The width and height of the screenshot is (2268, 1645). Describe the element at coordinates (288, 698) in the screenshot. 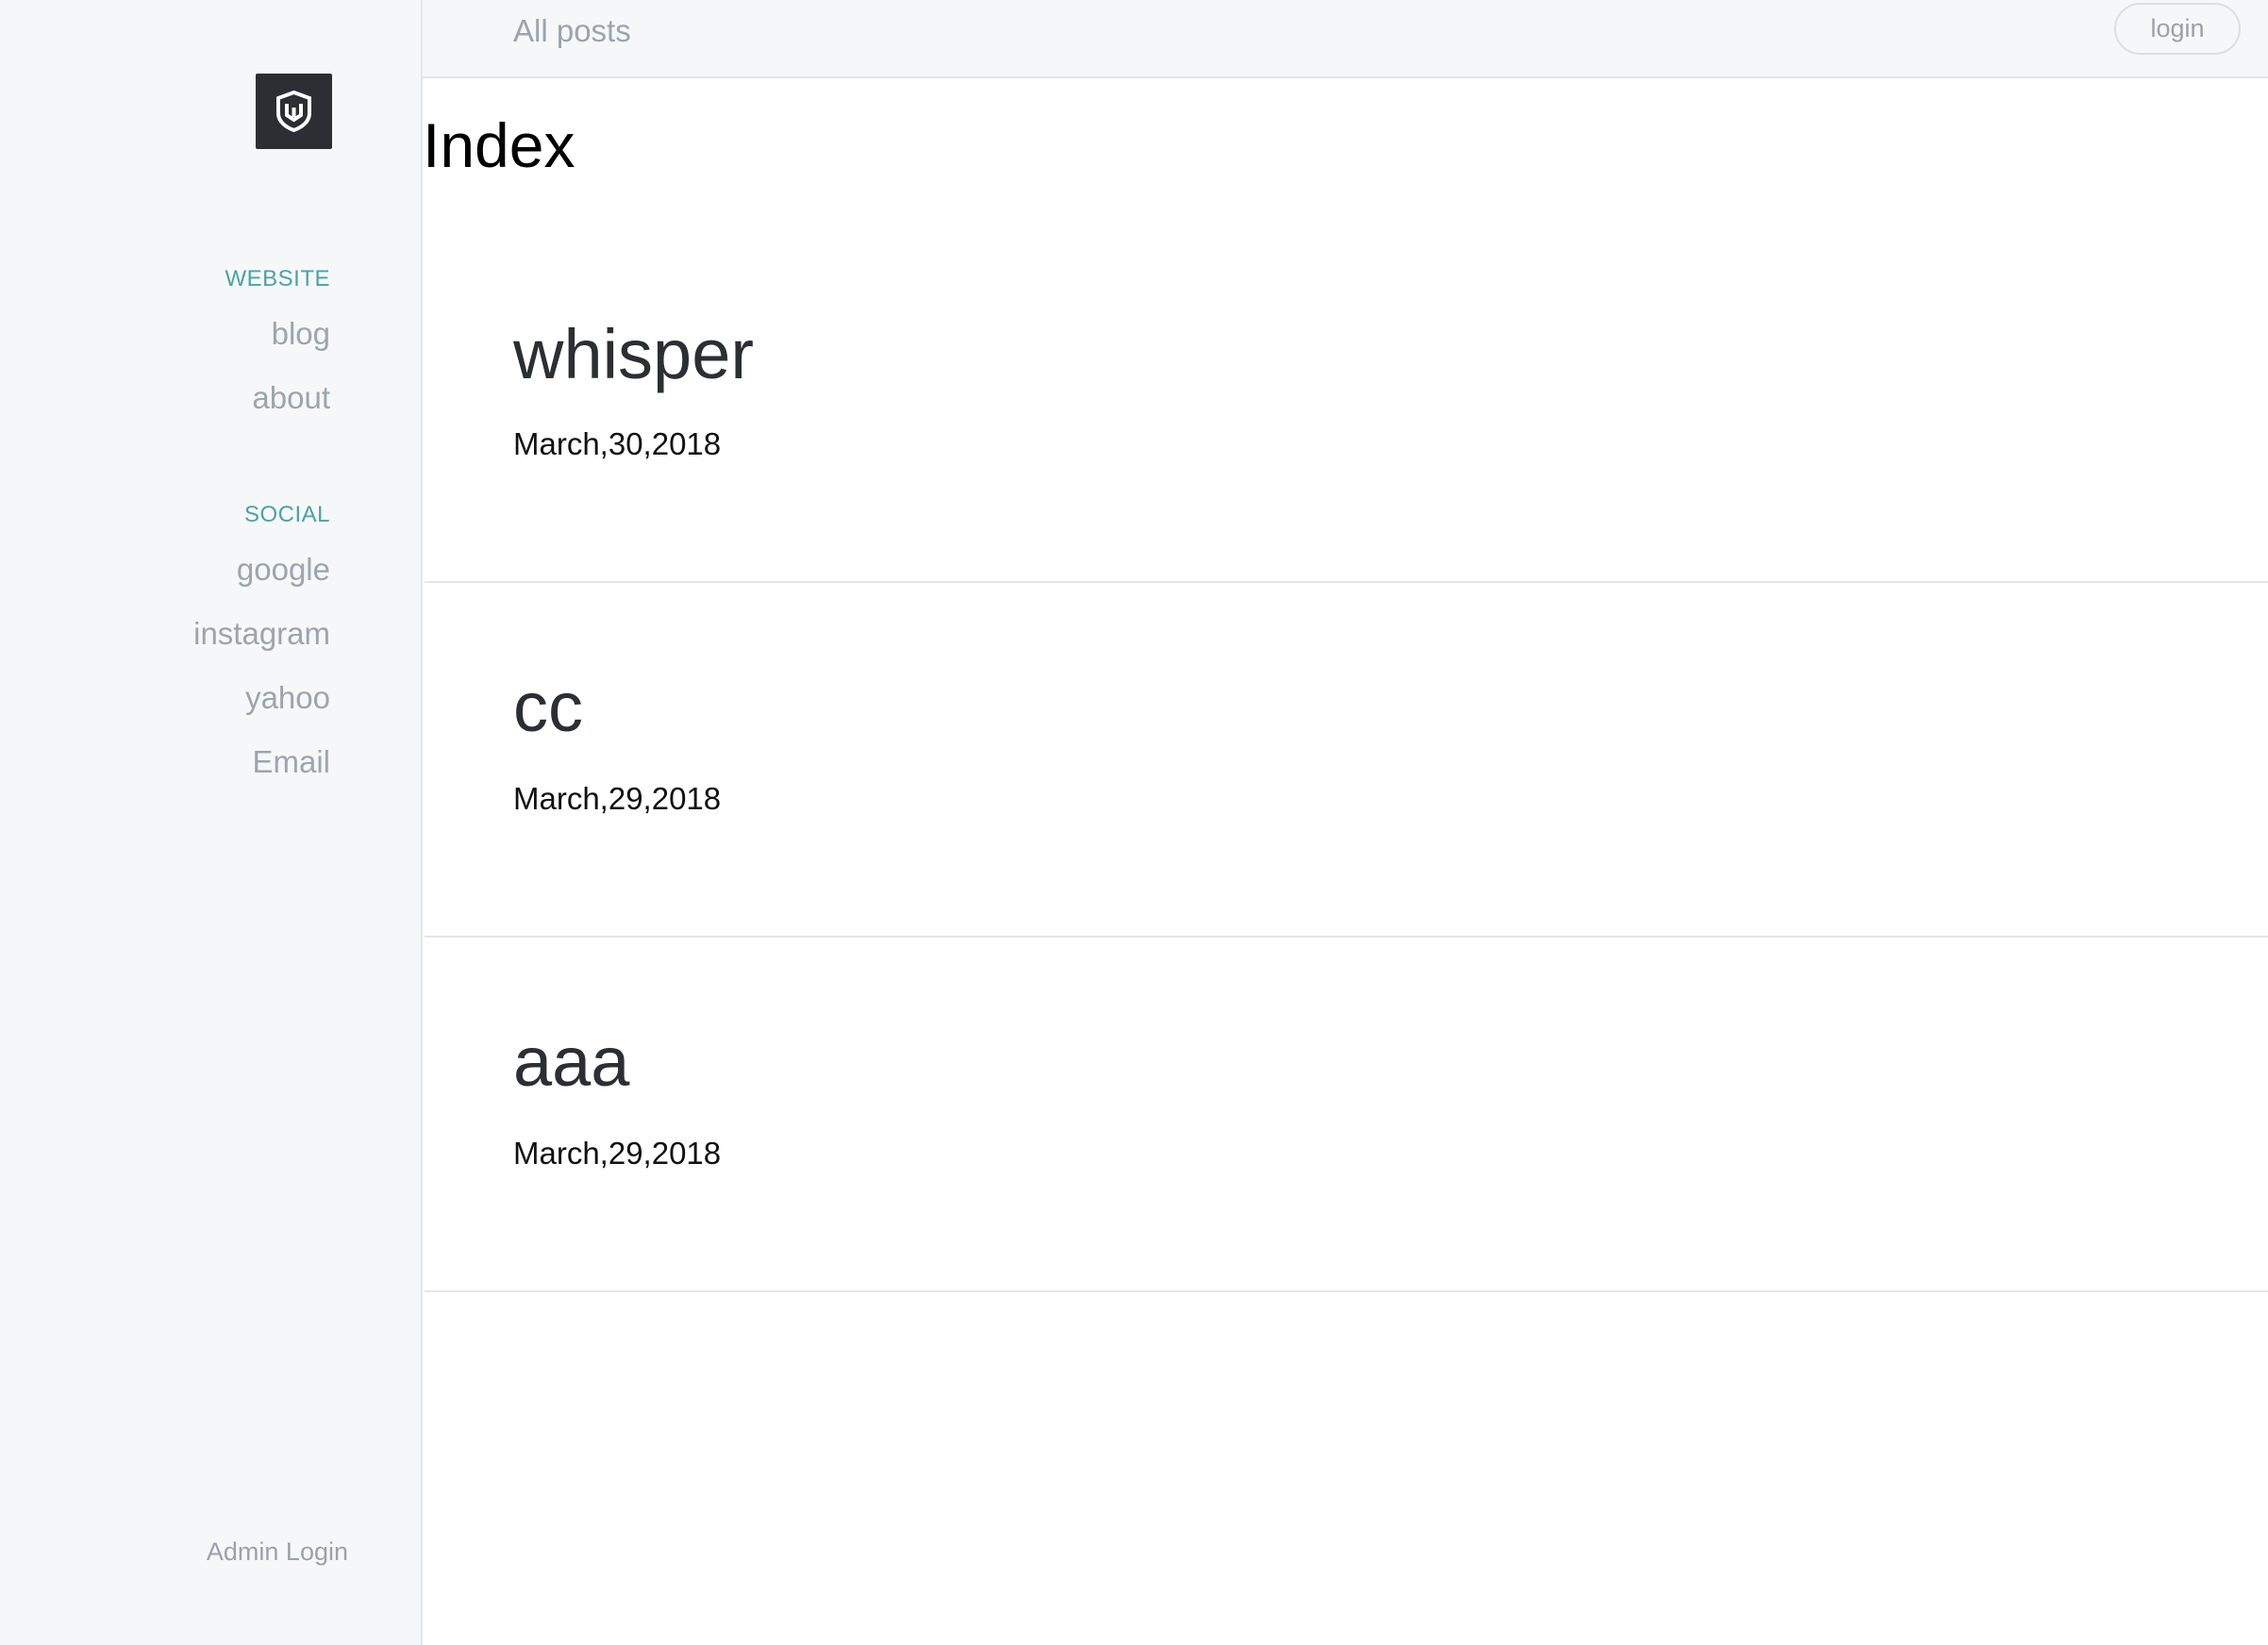

I see `nav-link-yahoo: yahoo` at that location.